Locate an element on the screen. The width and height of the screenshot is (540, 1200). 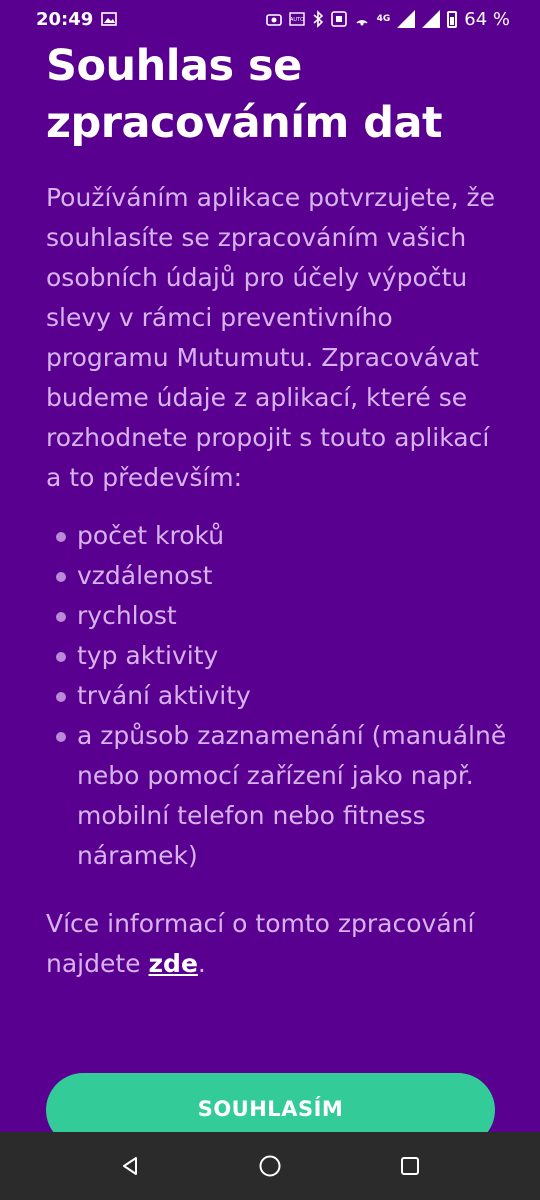
svg-text: AUTO is located at coordinates (297, 20).